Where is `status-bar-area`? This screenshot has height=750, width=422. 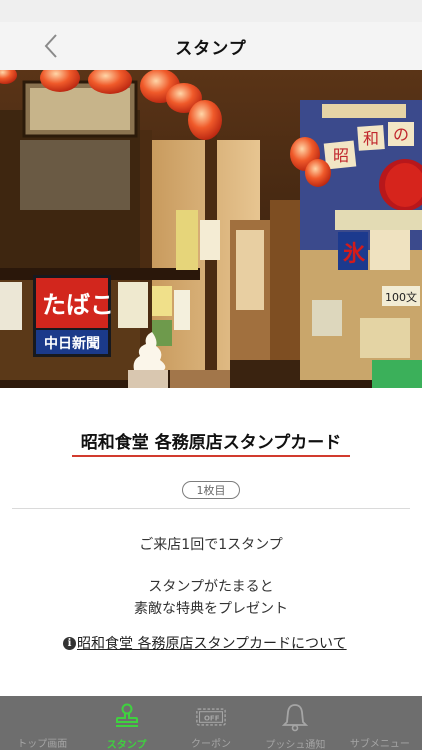 status-bar-area is located at coordinates (211, 11).